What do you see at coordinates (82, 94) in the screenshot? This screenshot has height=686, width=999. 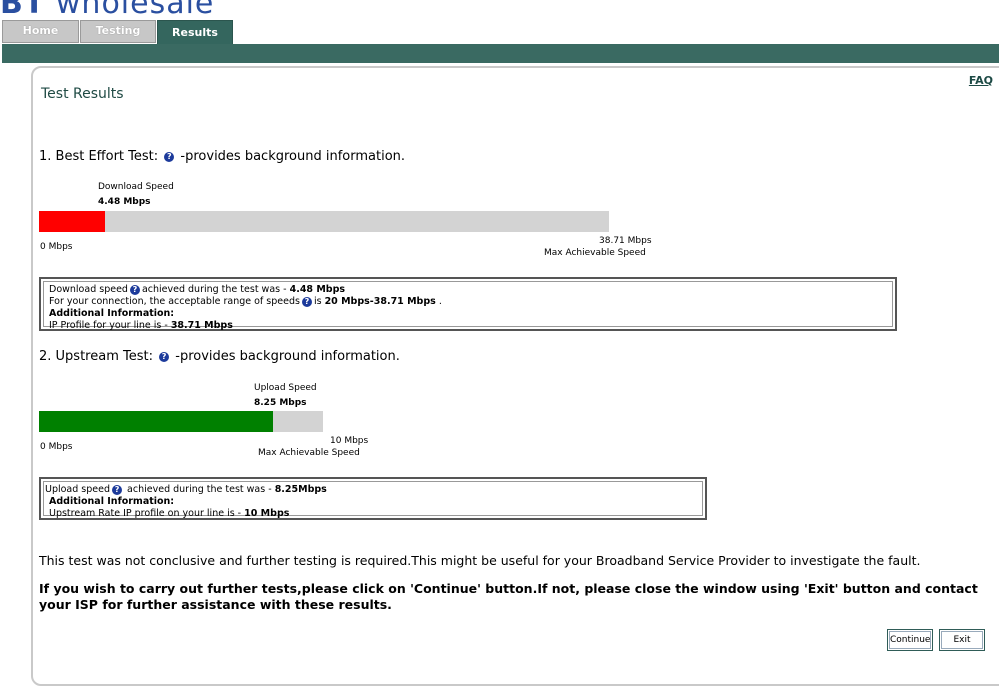 I see `page-title: Test Results` at bounding box center [82, 94].